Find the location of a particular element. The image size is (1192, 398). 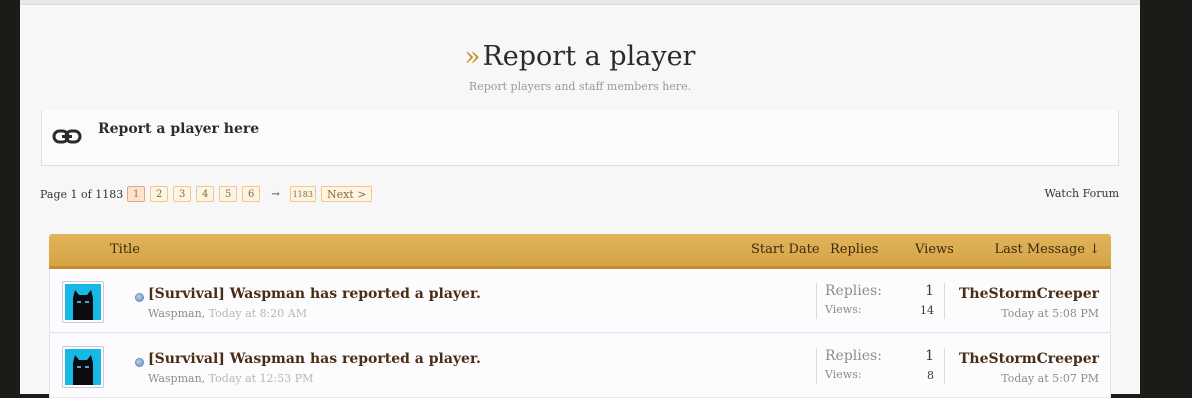

views-count: 14 is located at coordinates (927, 310).